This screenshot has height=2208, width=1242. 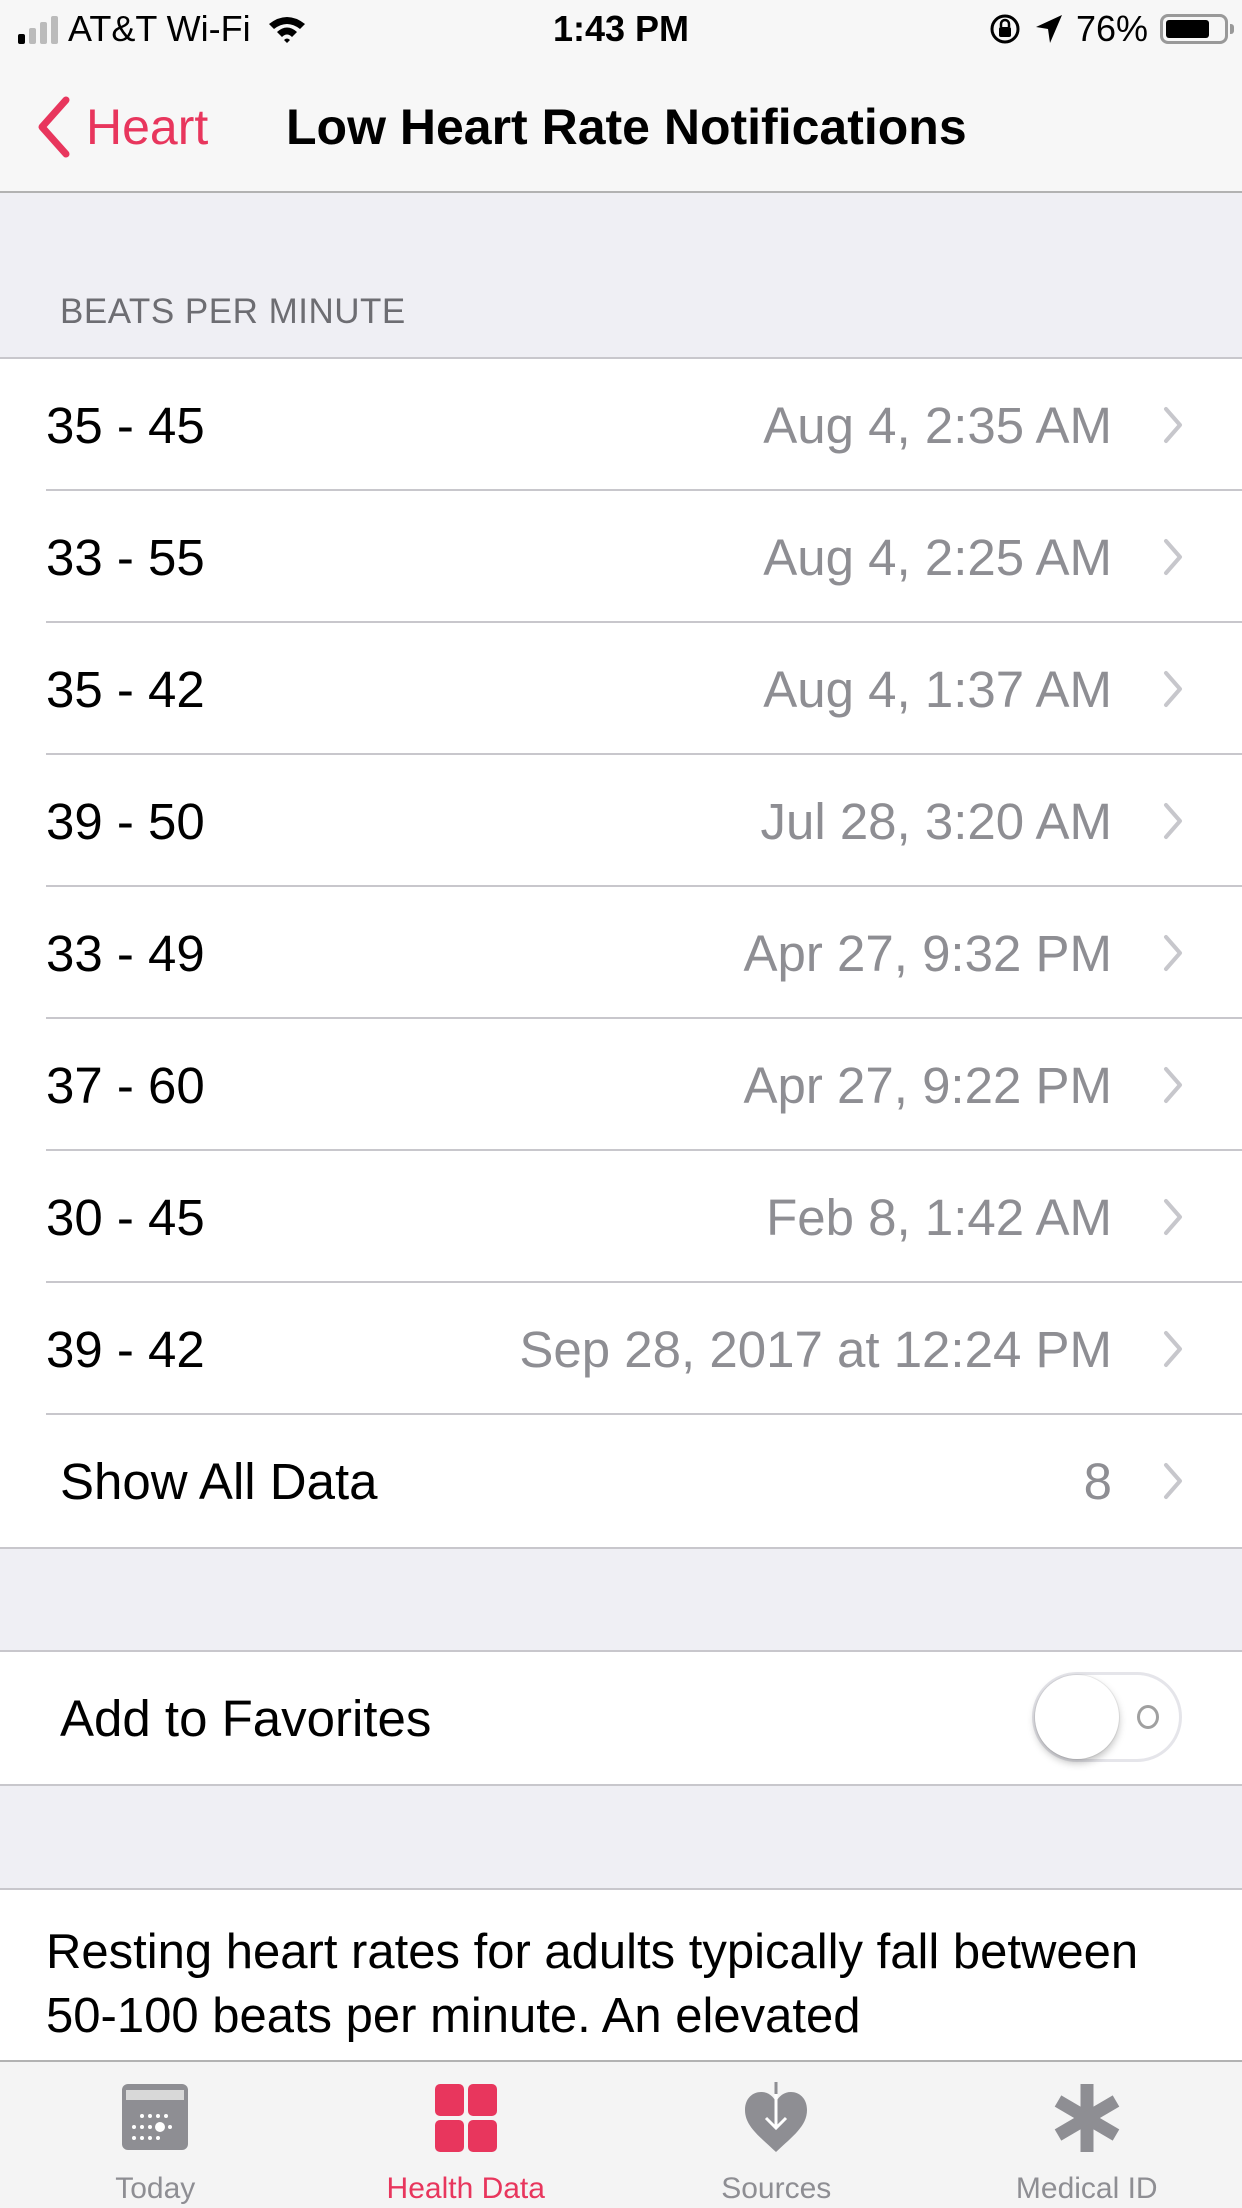 I want to click on notification-row: 33 - 55 Aug 4, 2:25 AM, so click(x=621, y=557).